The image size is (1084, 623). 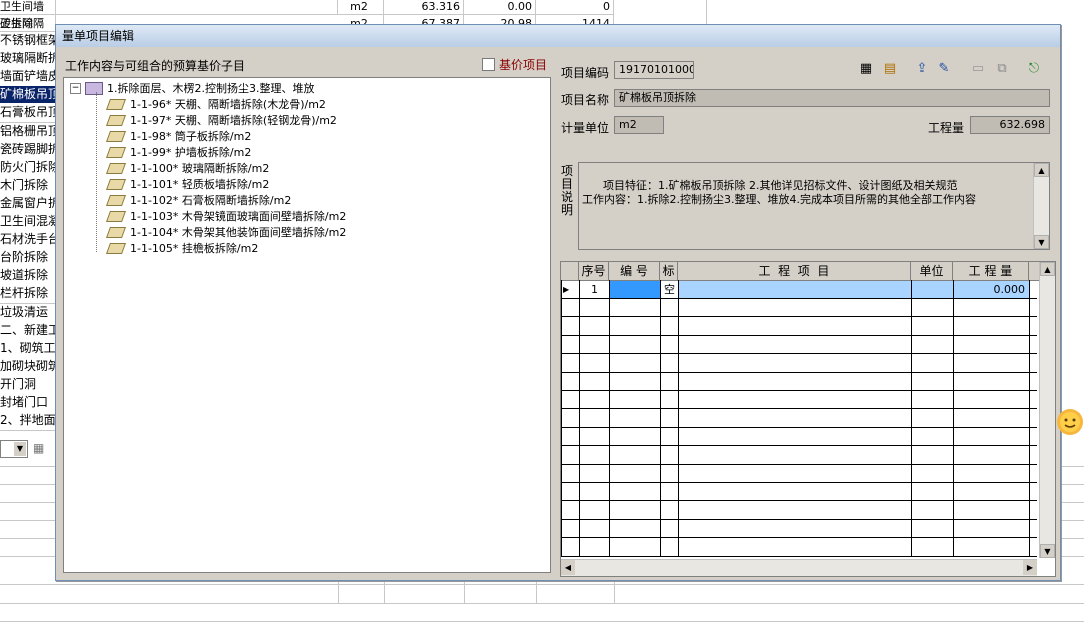 What do you see at coordinates (181, 248) in the screenshot?
I see `tree-item: 1-1-105* 挂檐板拆除/m2` at bounding box center [181, 248].